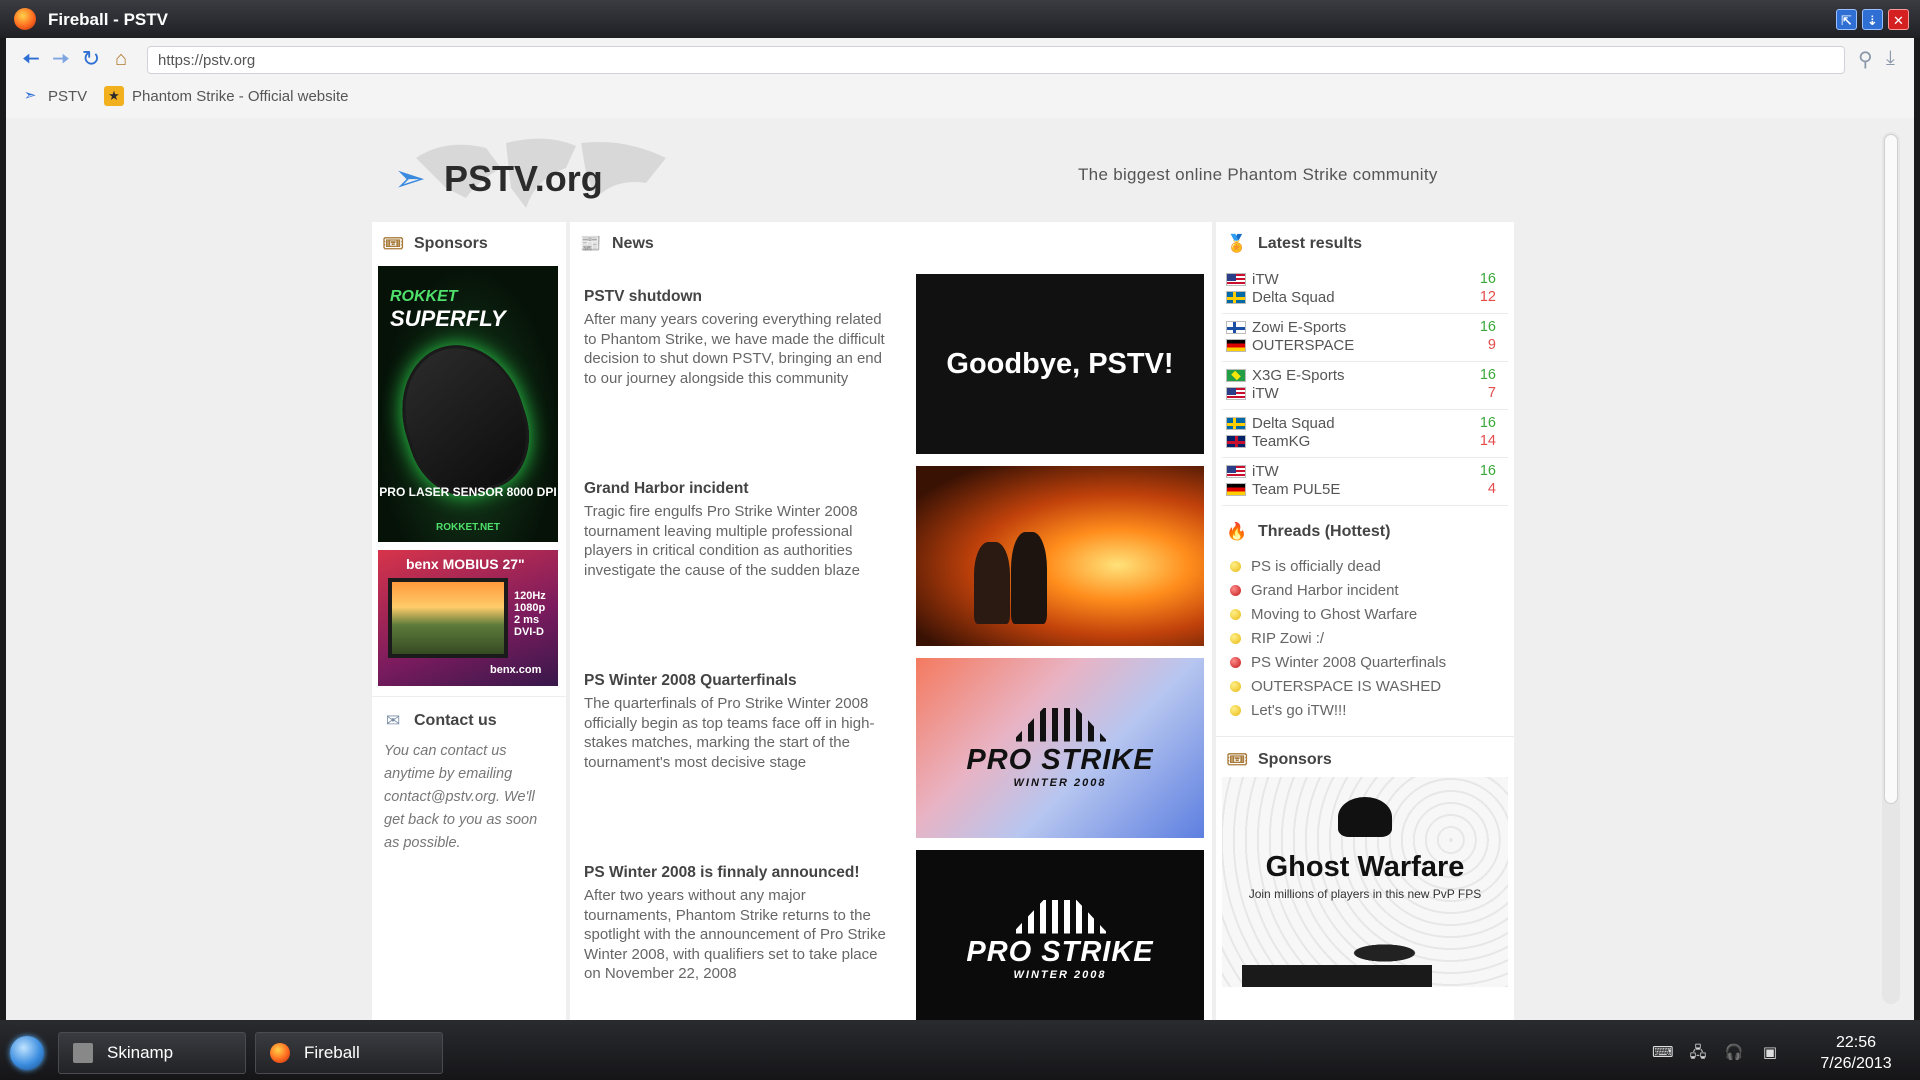 This screenshot has height=1080, width=1920. What do you see at coordinates (226, 96) in the screenshot?
I see `bookmark-phantom-strike: ★ Phantom Strike - Official website` at bounding box center [226, 96].